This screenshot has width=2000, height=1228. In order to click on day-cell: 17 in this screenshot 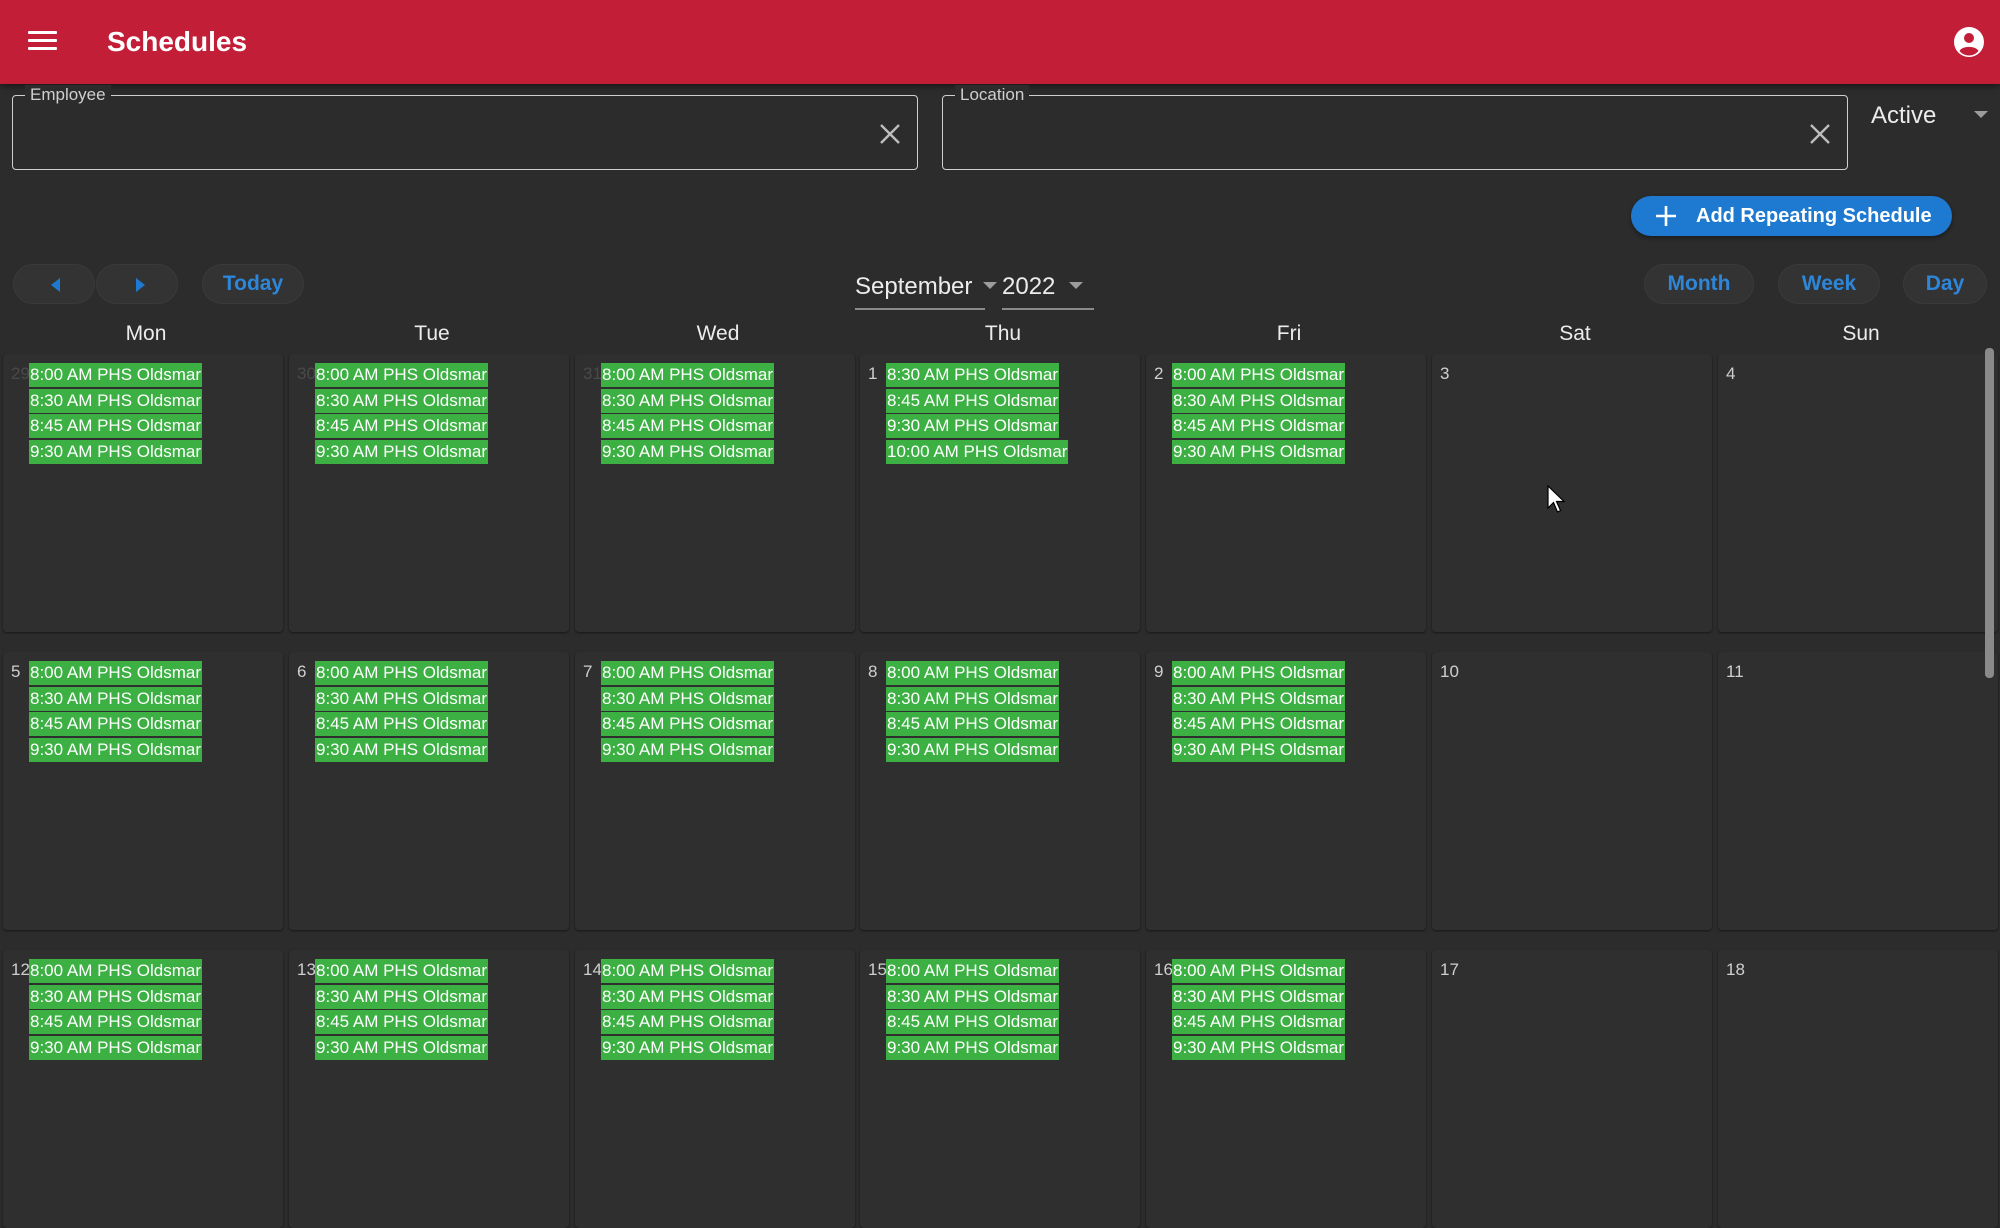, I will do `click(1572, 1089)`.